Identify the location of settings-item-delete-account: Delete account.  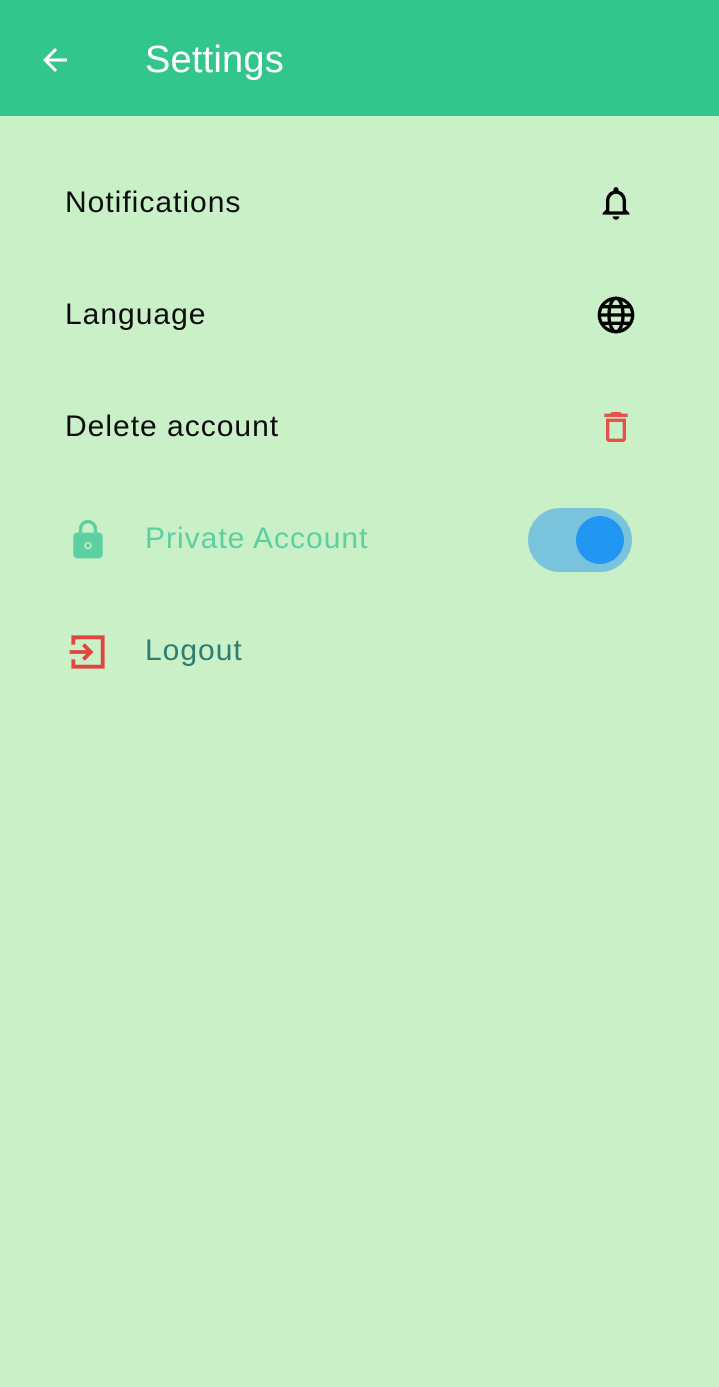
(359, 427).